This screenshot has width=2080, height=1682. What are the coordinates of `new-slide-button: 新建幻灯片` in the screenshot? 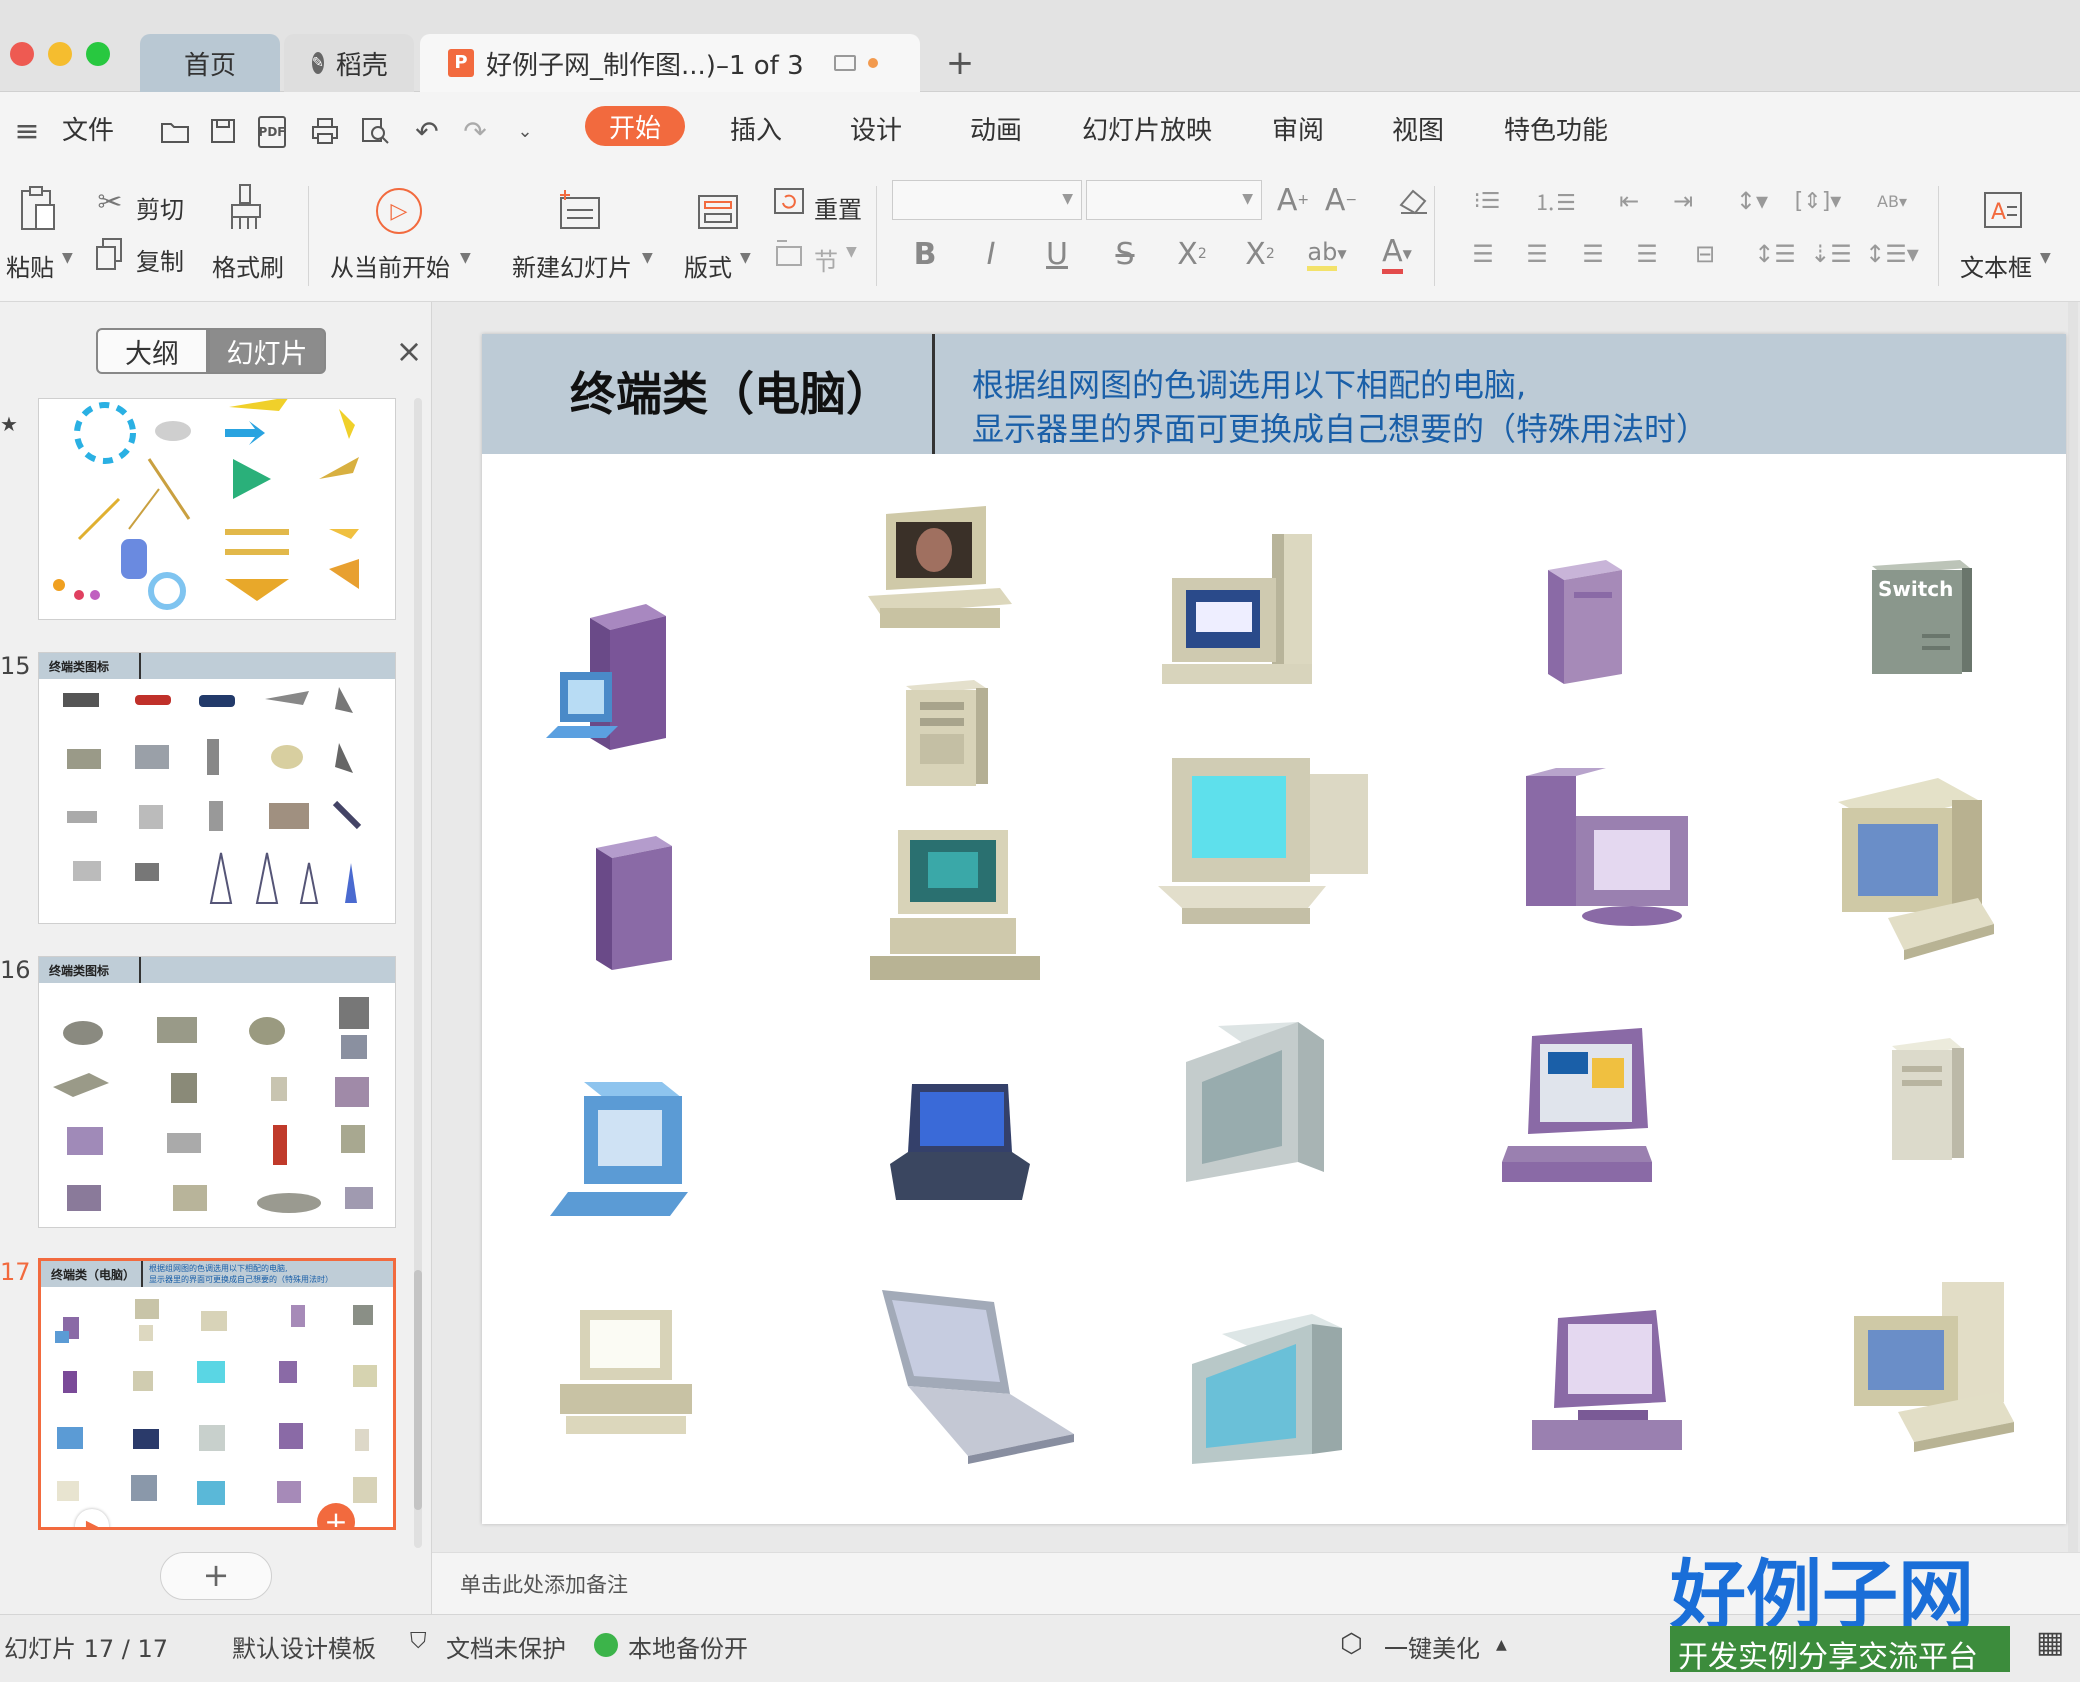 It's located at (572, 265).